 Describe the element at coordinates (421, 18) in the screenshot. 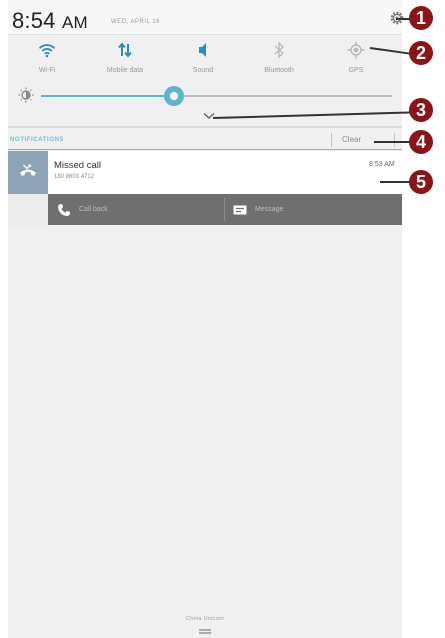

I see `callout-1: 1` at that location.